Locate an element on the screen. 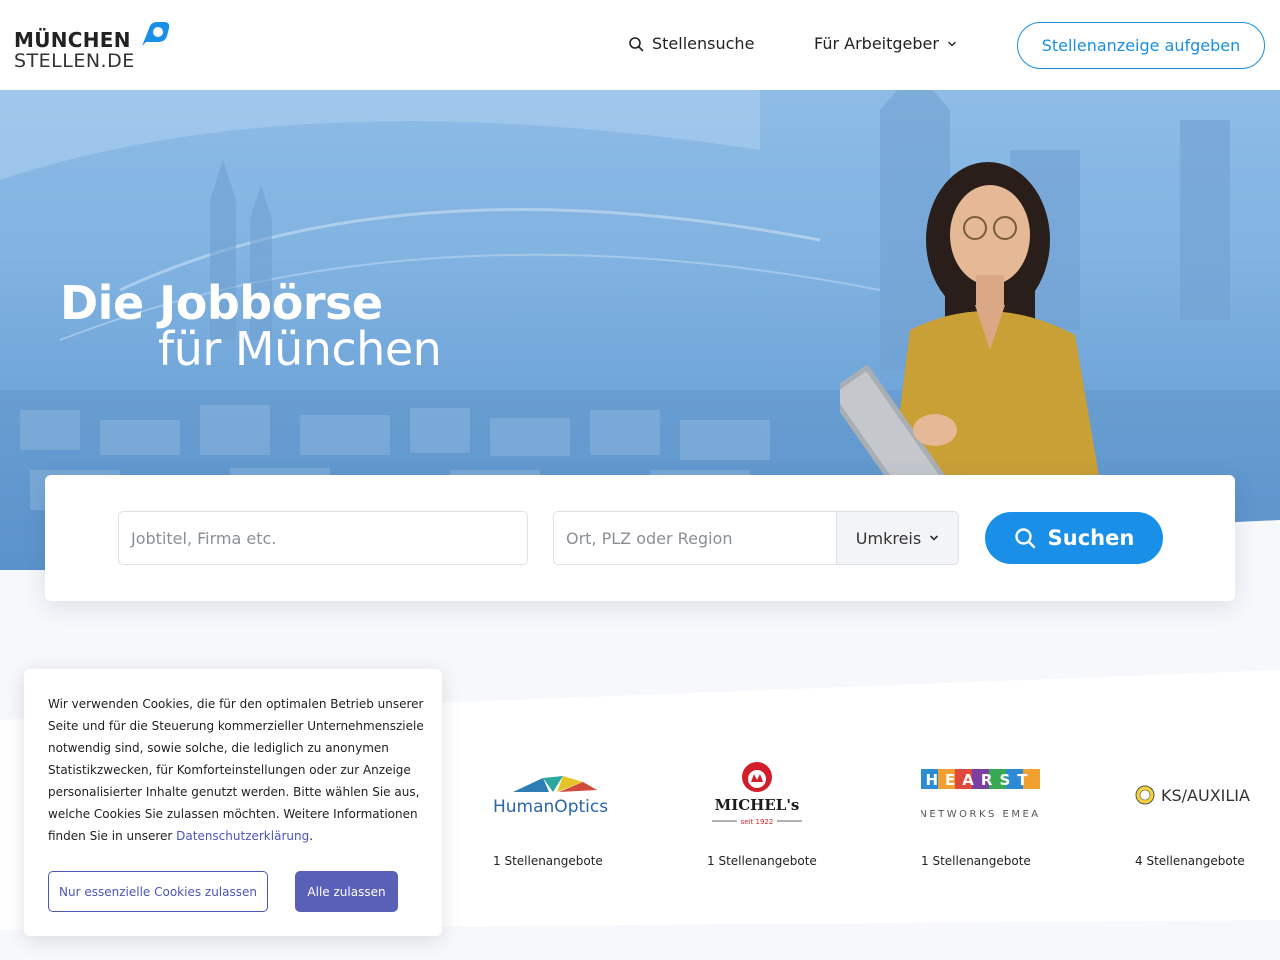 Image resolution: width=1280 pixels, height=960 pixels. company-card-ksauxilia: KS/AUXILIA 4 Stellenangebote is located at coordinates (1207, 820).